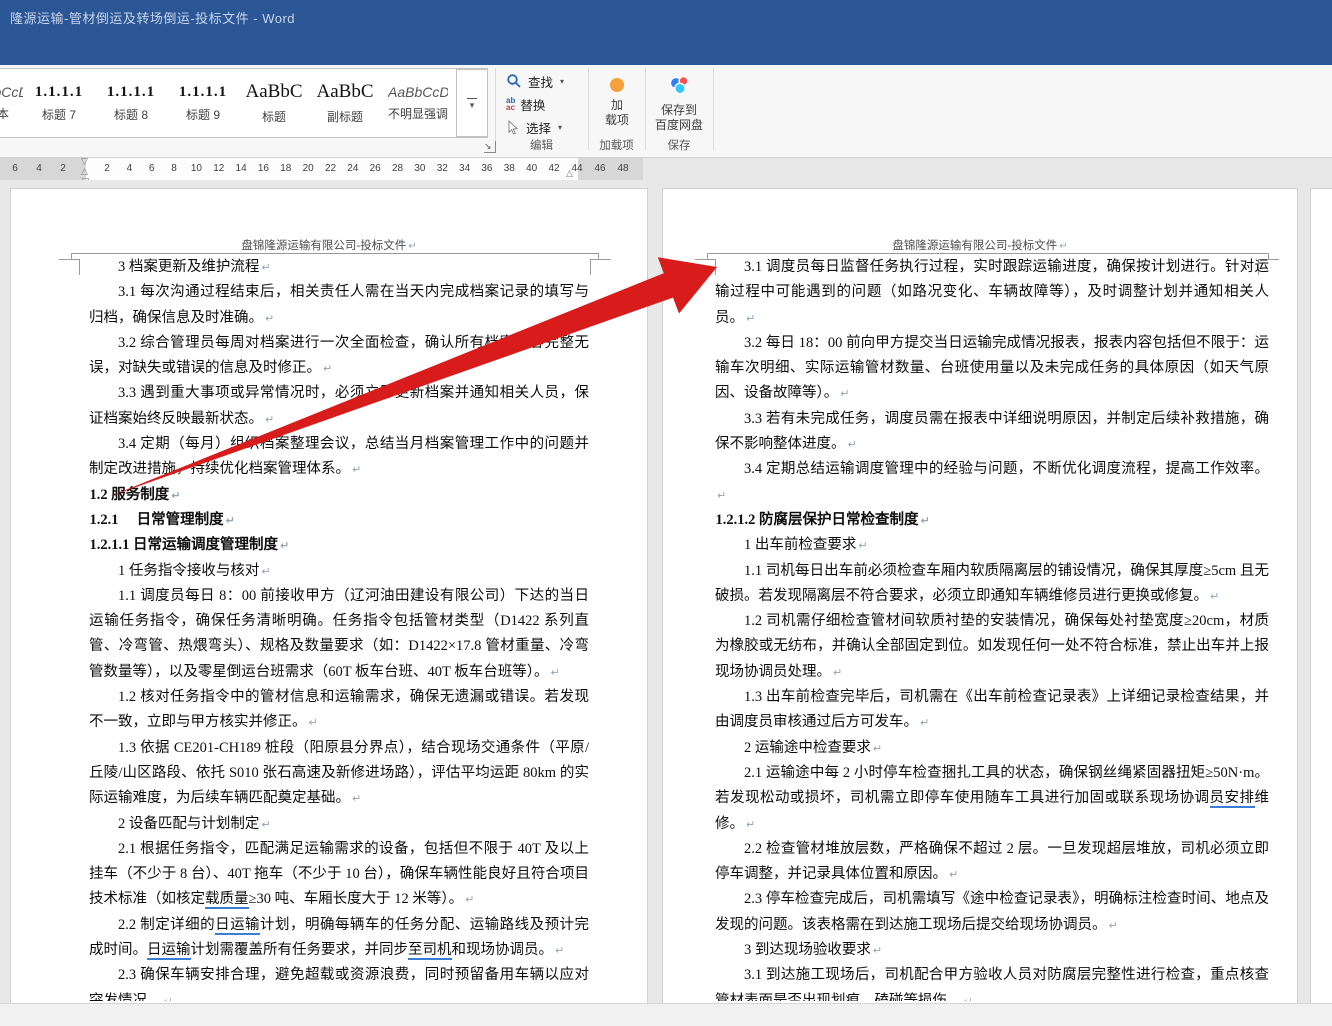 Image resolution: width=1332 pixels, height=1026 pixels. What do you see at coordinates (345, 103) in the screenshot?
I see `style-gallery-item: AaBbC 副标题` at bounding box center [345, 103].